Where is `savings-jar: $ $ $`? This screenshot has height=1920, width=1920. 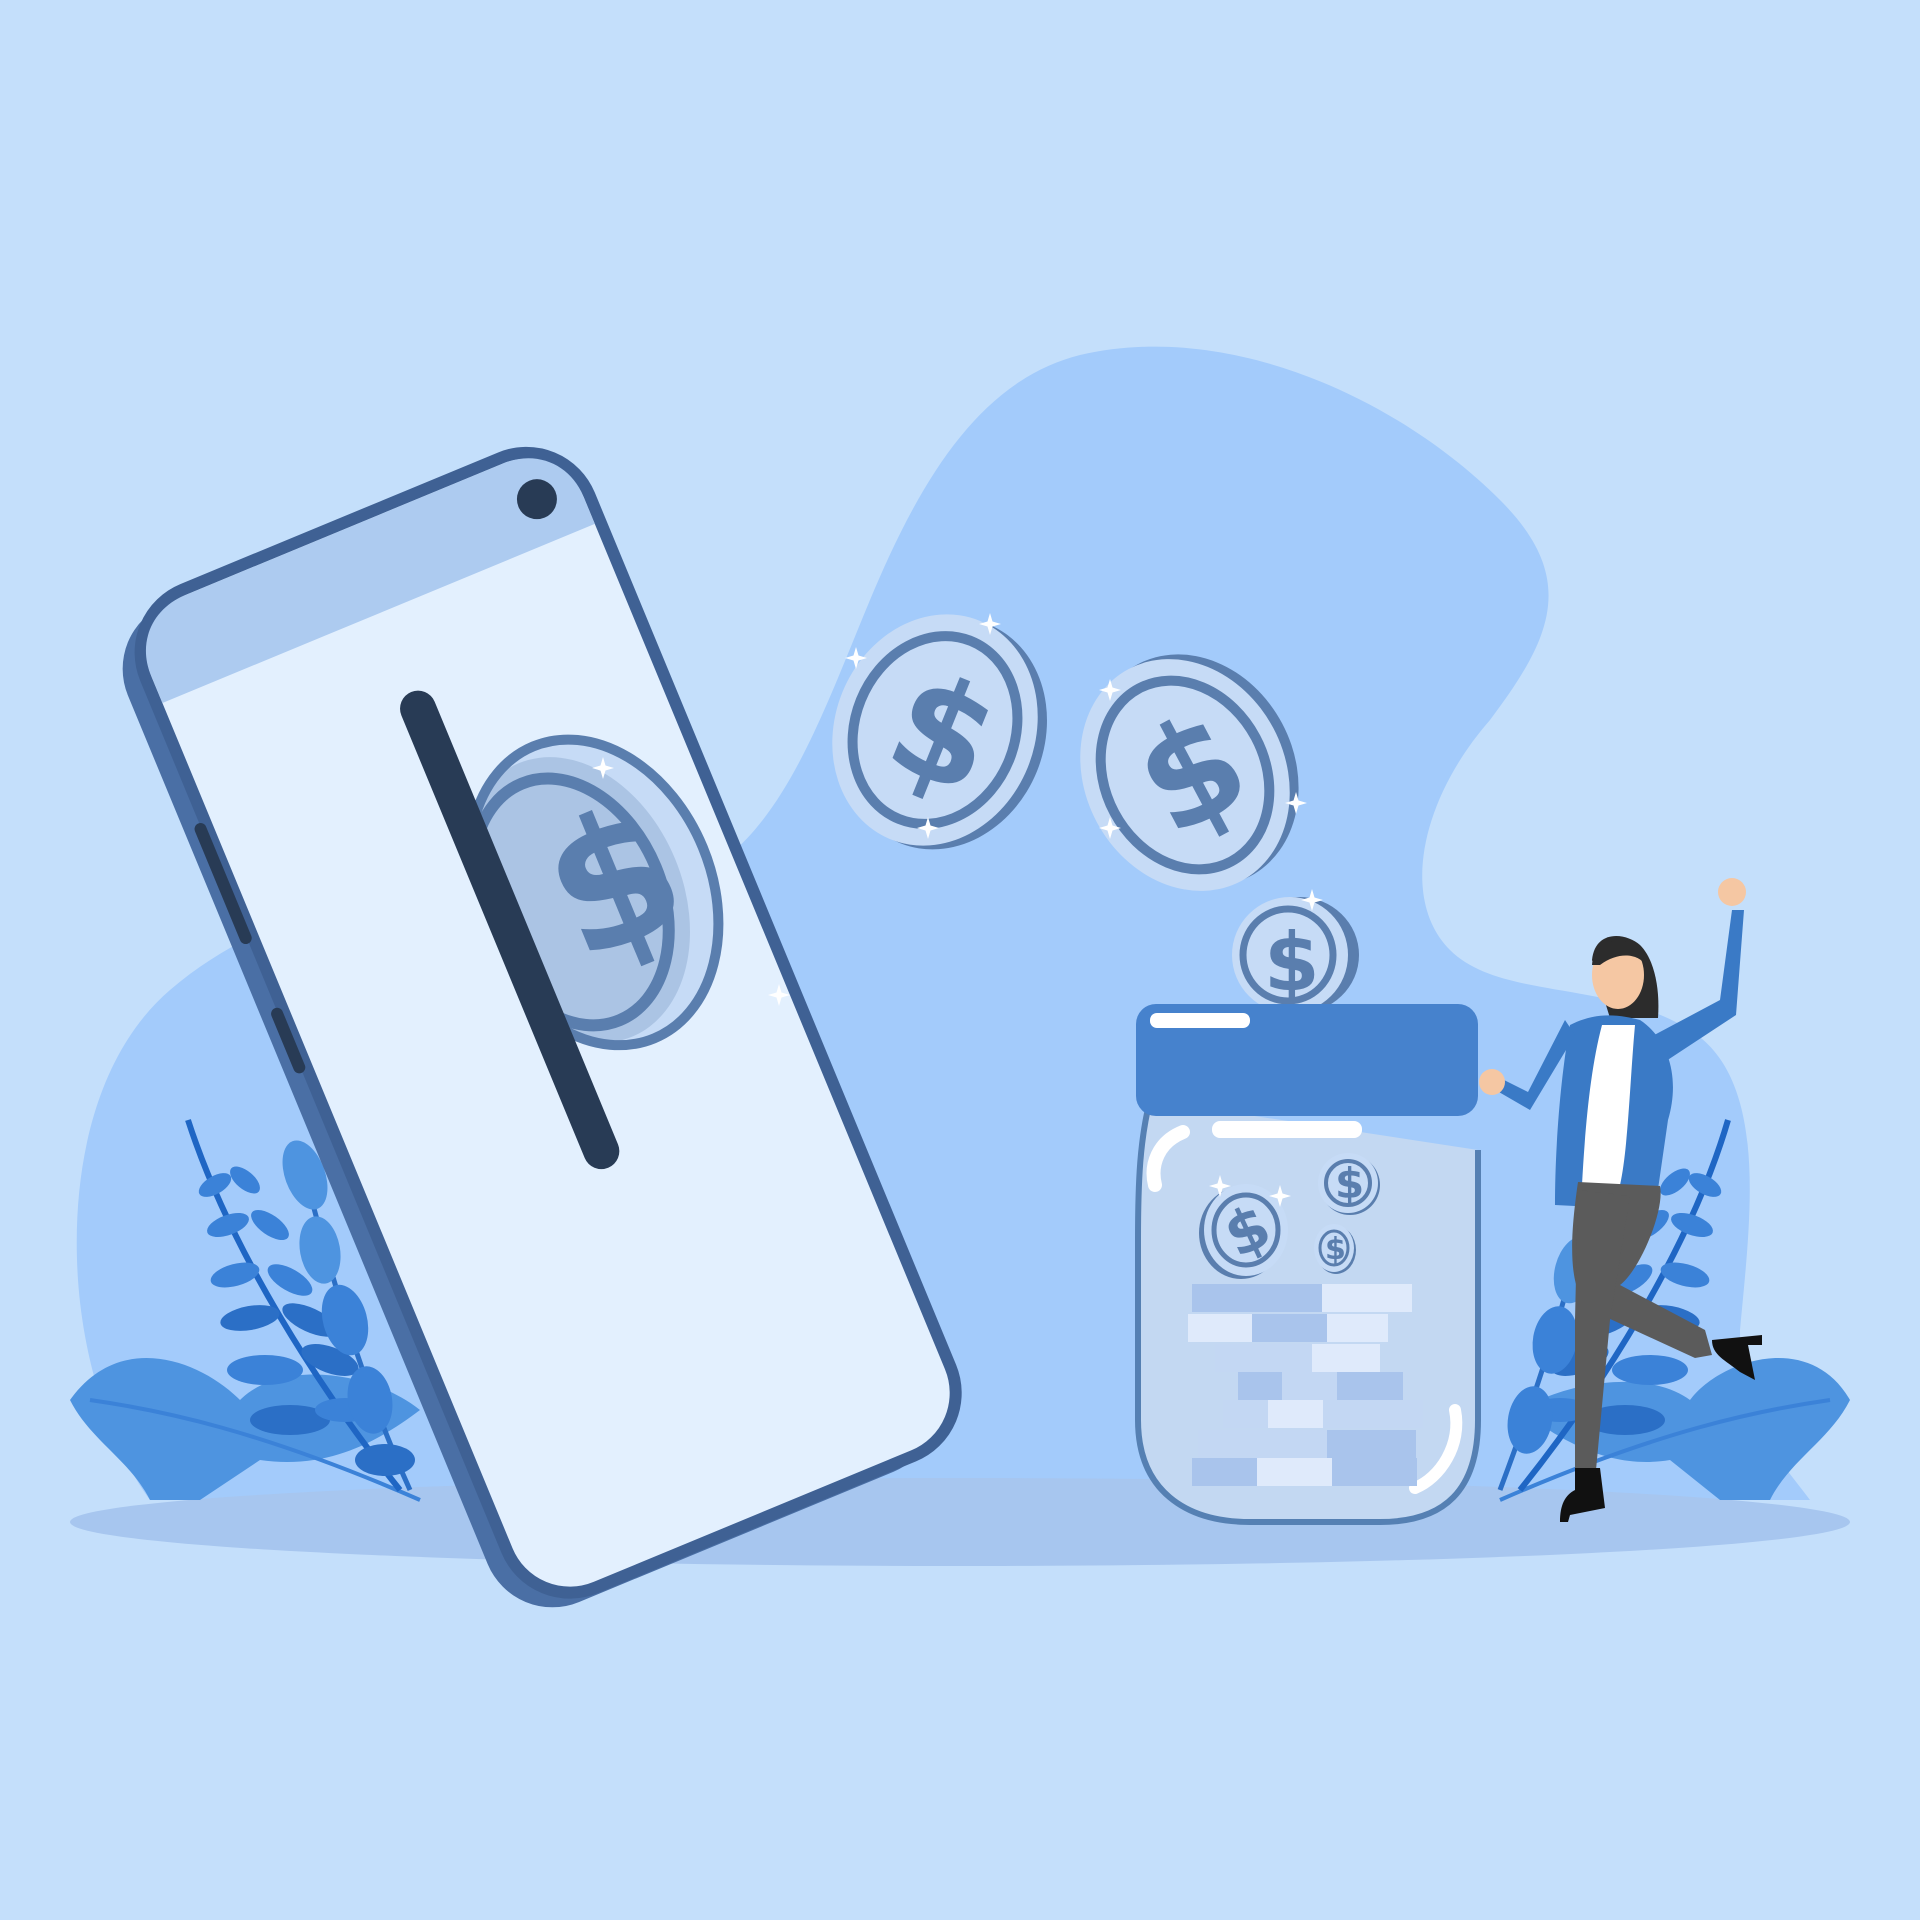 savings-jar: $ $ $ is located at coordinates (1308, 1264).